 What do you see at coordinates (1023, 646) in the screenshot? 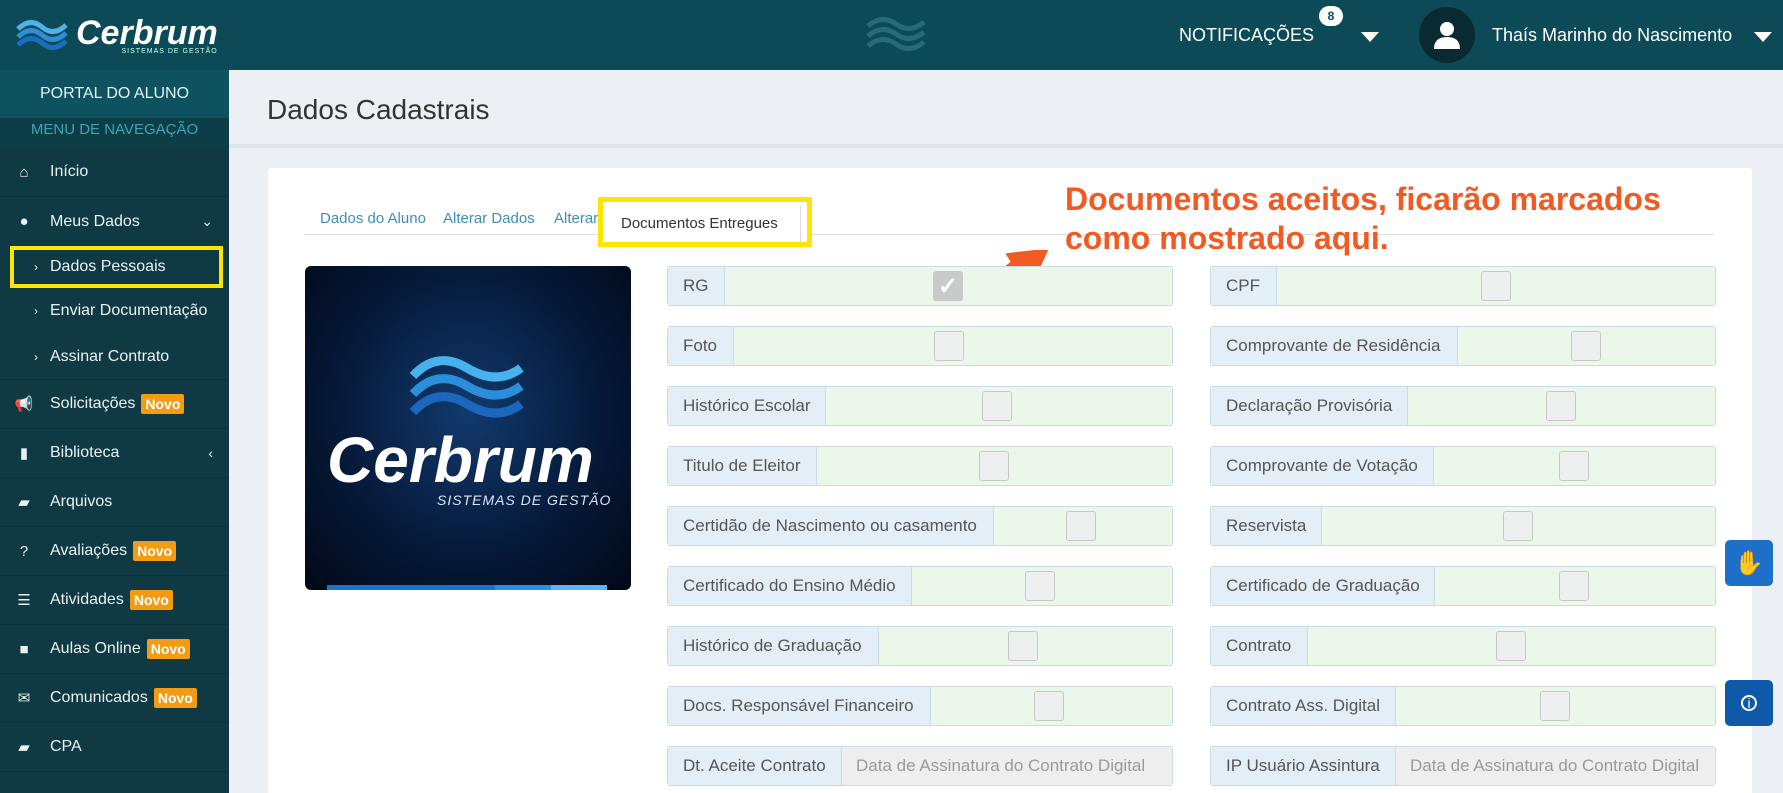
I see `doc-checkbox-historico-graduacao` at bounding box center [1023, 646].